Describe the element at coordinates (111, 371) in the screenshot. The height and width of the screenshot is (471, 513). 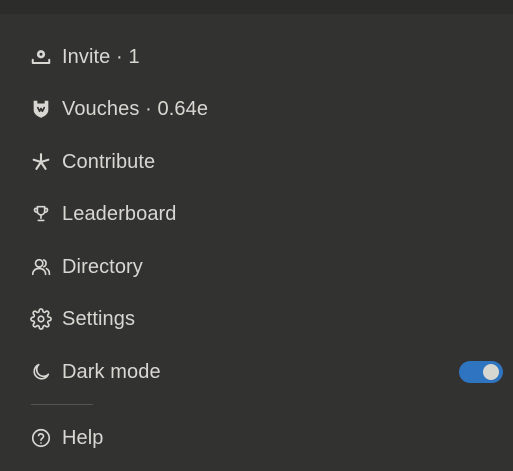
I see `menu-item-label: Dark mode` at that location.